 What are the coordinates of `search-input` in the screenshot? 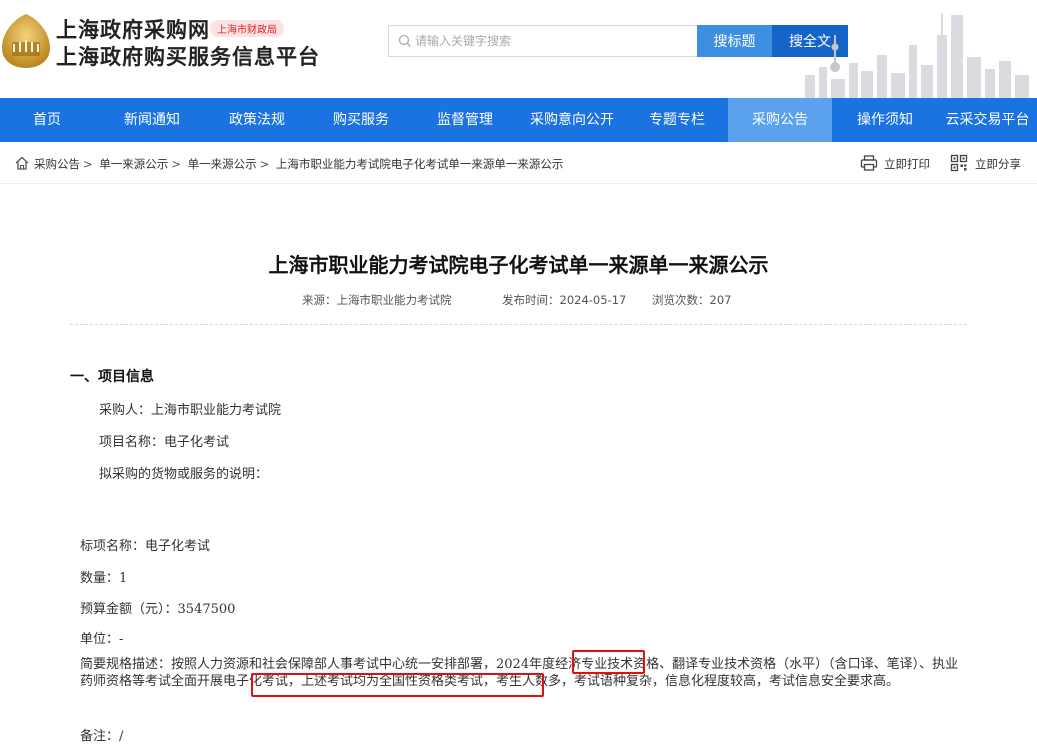 It's located at (550, 41).